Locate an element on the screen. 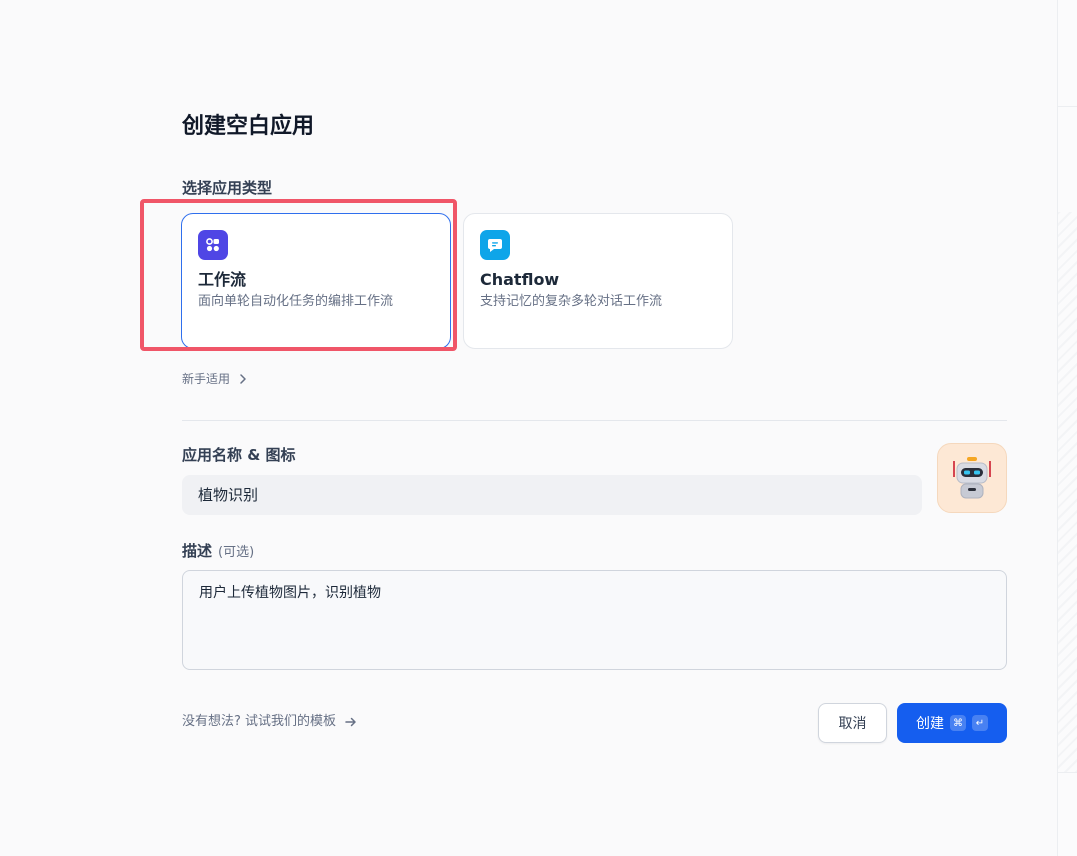 This screenshot has width=1077, height=856. card-description: 支持记忆的复杂多轮对话工作流 is located at coordinates (571, 301).